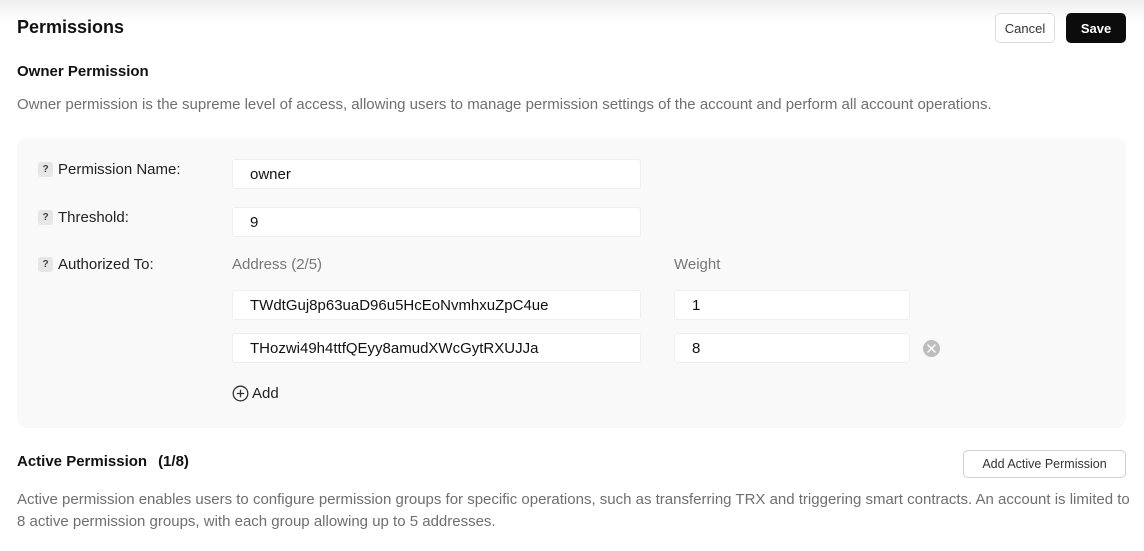 This screenshot has height=551, width=1144. I want to click on weight-column-header: Weight, so click(697, 264).